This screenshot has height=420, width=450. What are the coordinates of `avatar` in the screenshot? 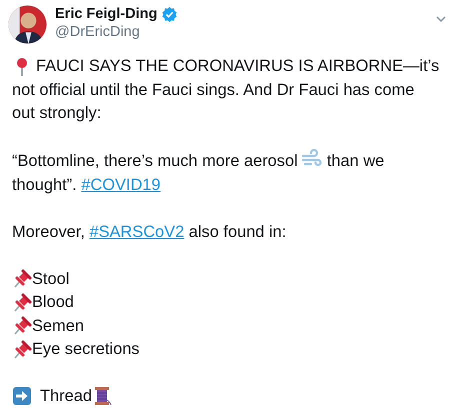 It's located at (27, 24).